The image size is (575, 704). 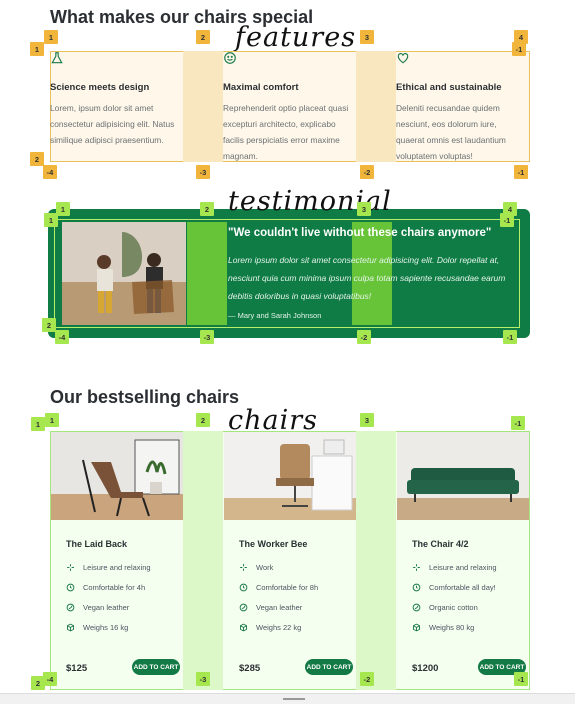 I want to click on product-feature: Organic cotton, so click(x=445, y=607).